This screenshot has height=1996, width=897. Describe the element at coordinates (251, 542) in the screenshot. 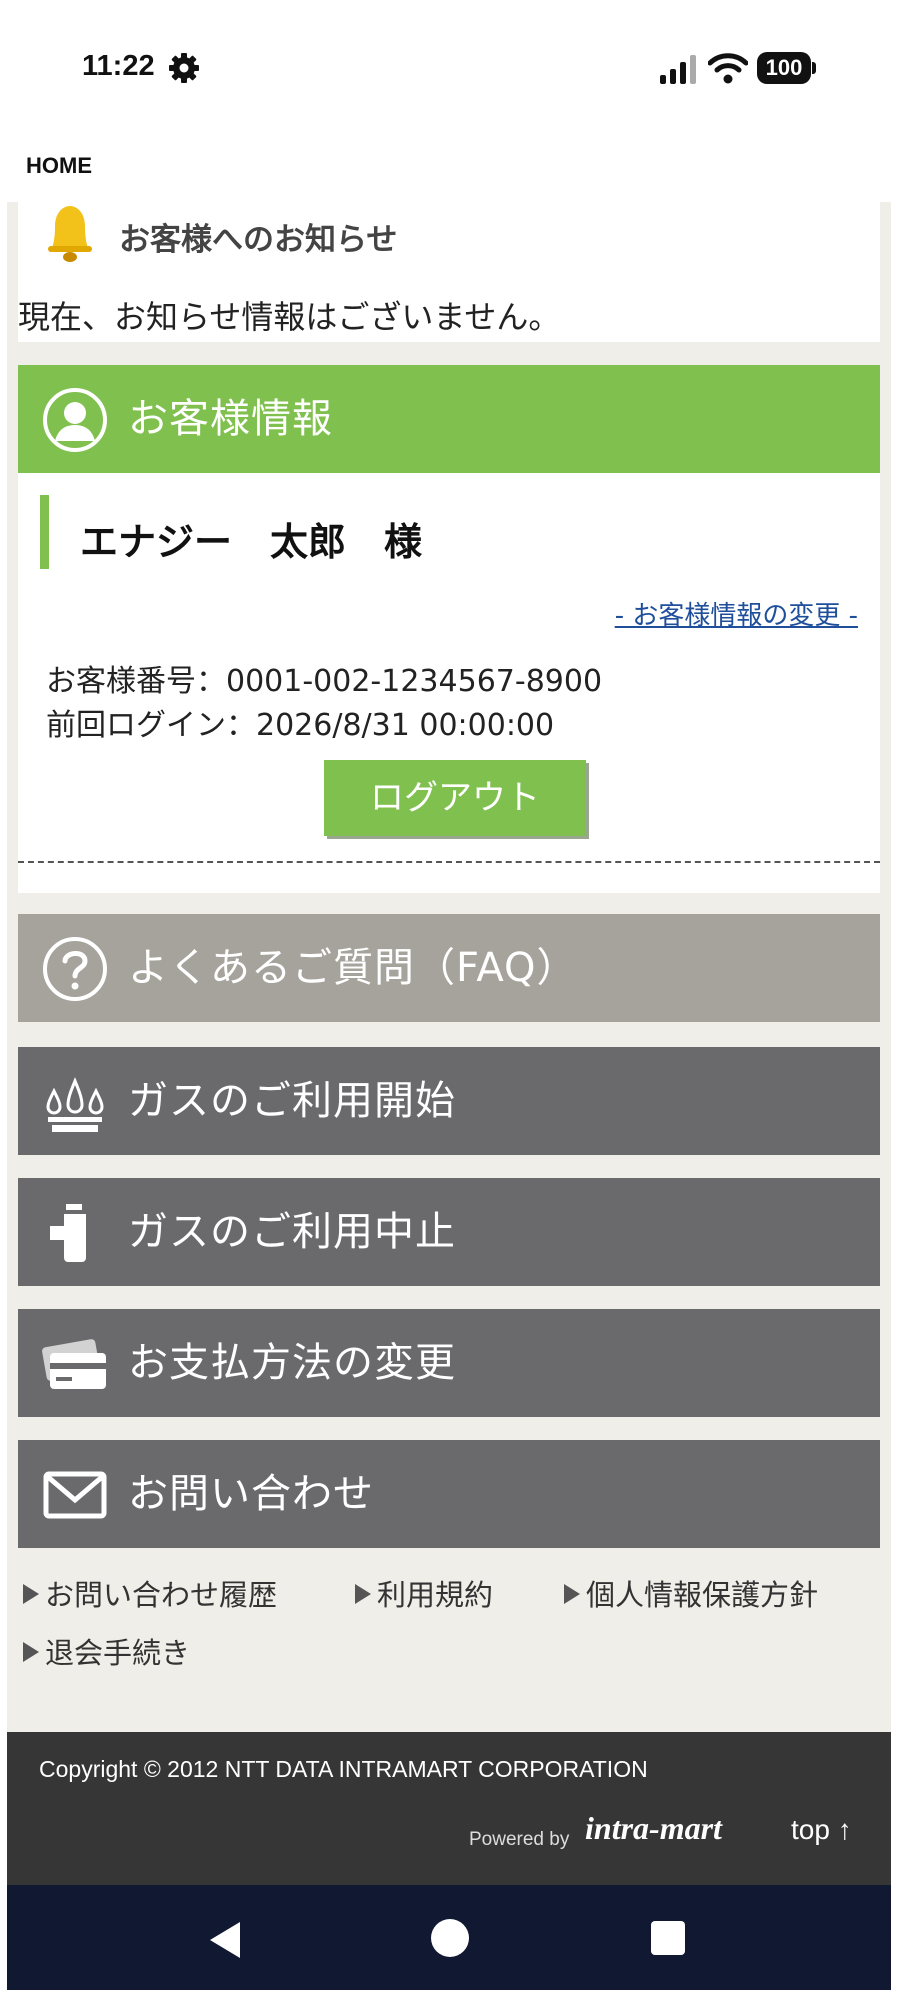

I see `customer-name: エナジー 太郎 様` at that location.